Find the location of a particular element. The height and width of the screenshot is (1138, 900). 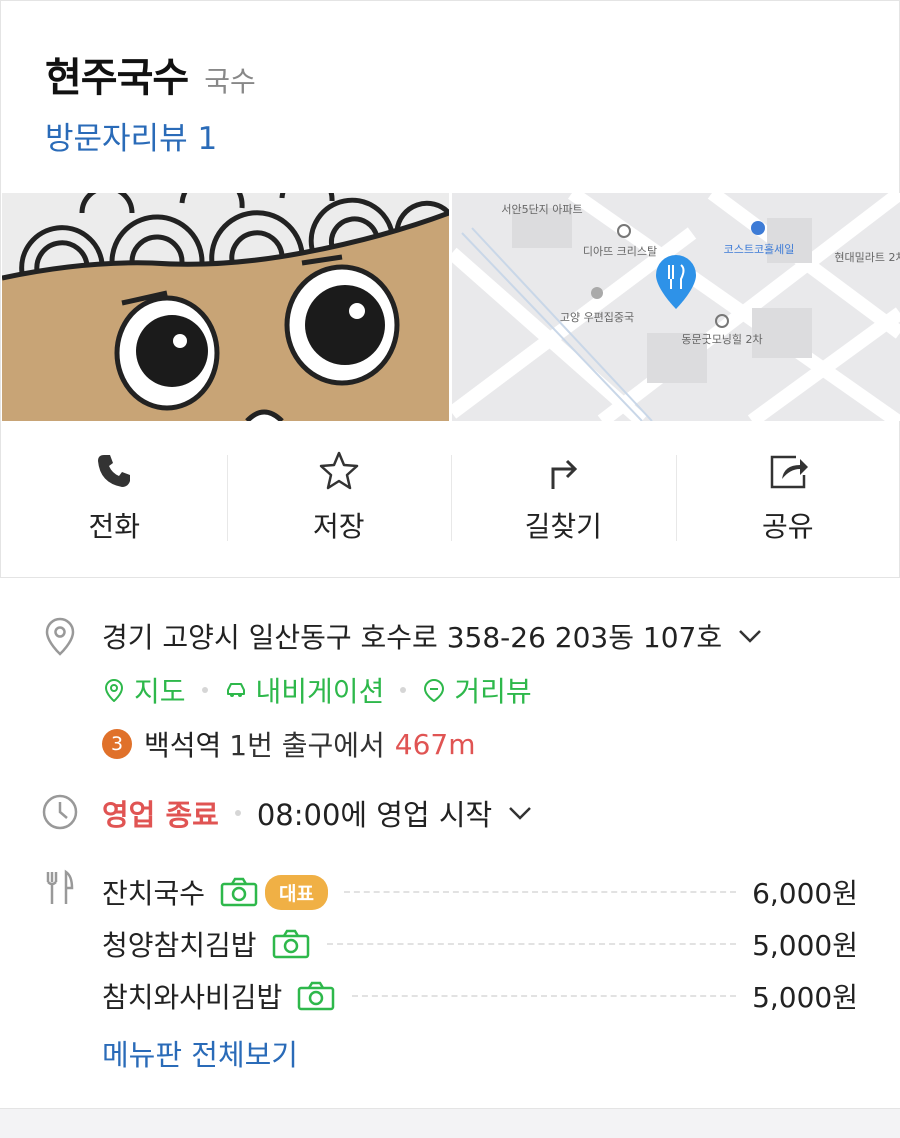

map-label: 코스트코홀세일 is located at coordinates (759, 249).